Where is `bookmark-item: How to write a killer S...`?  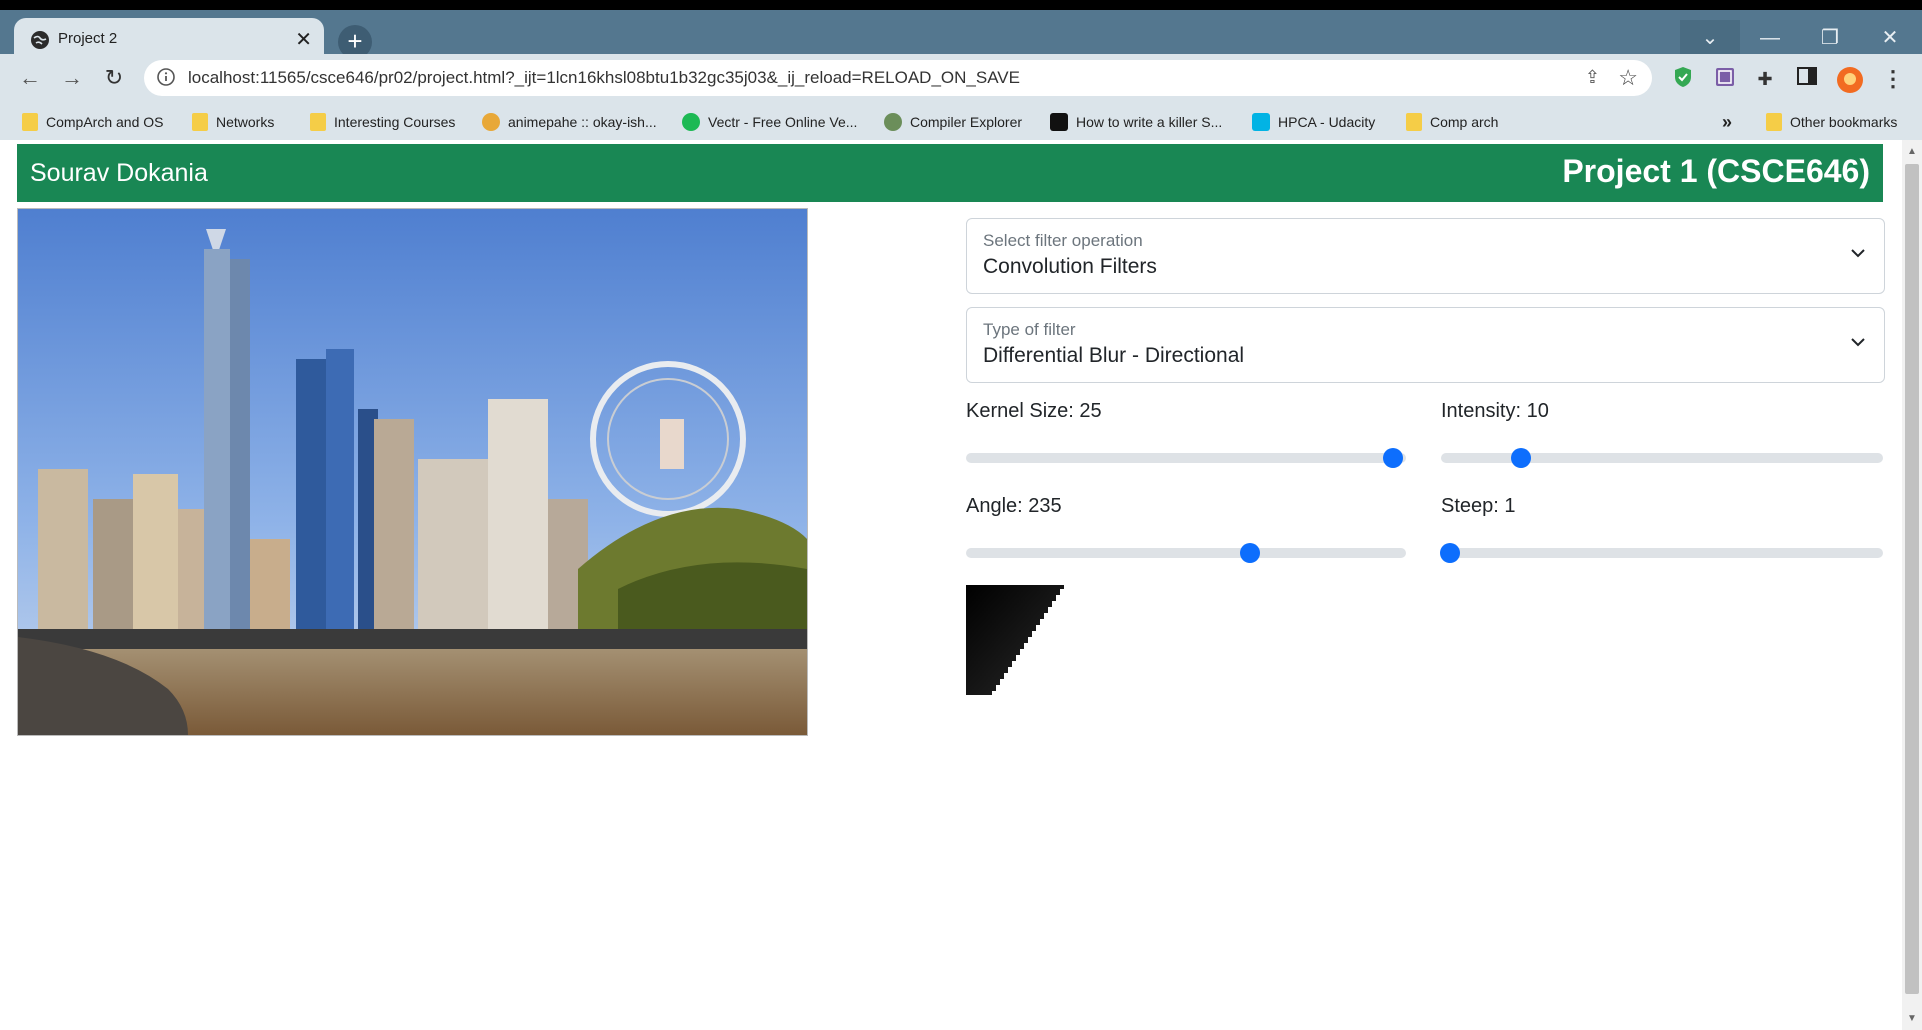 bookmark-item: How to write a killer S... is located at coordinates (1136, 122).